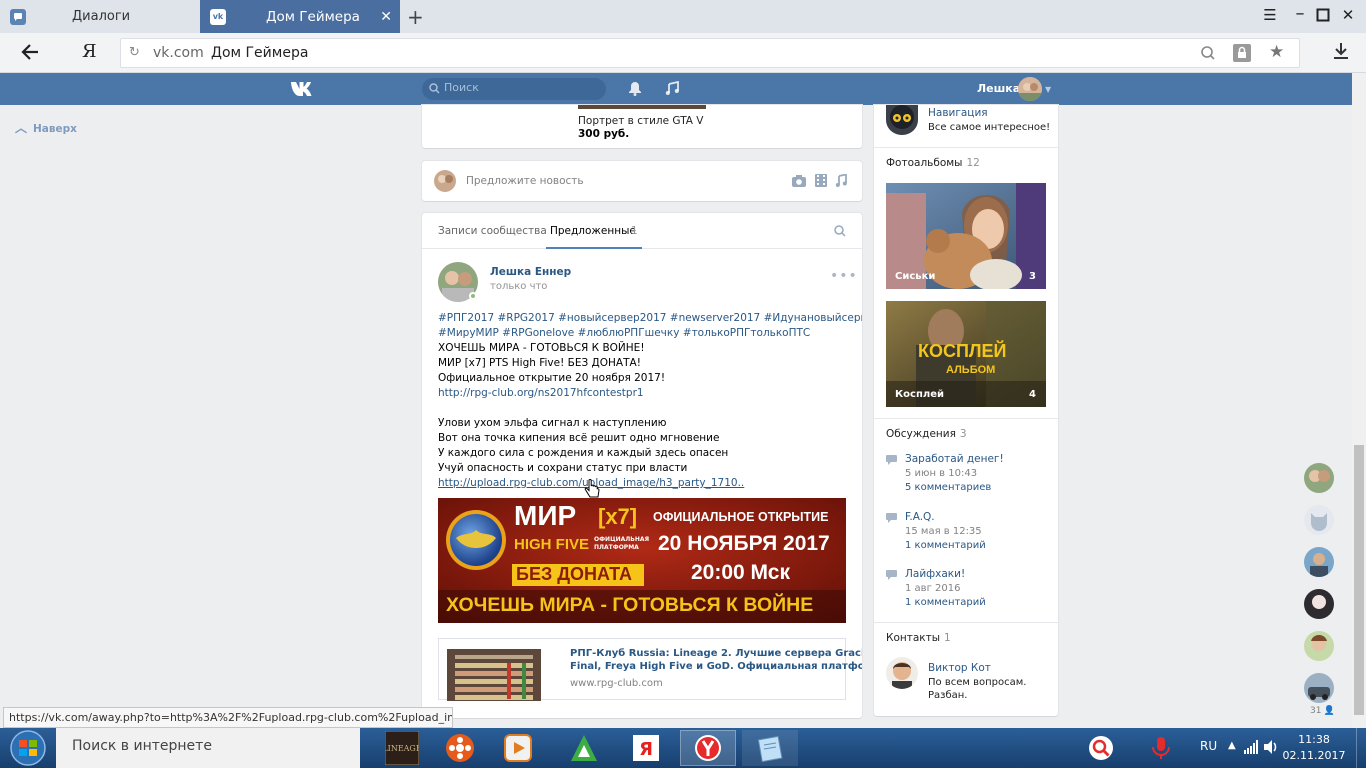 Image resolution: width=1366 pixels, height=768 pixels. Describe the element at coordinates (998, 88) in the screenshot. I see `vk-user-name: Лешка` at that location.